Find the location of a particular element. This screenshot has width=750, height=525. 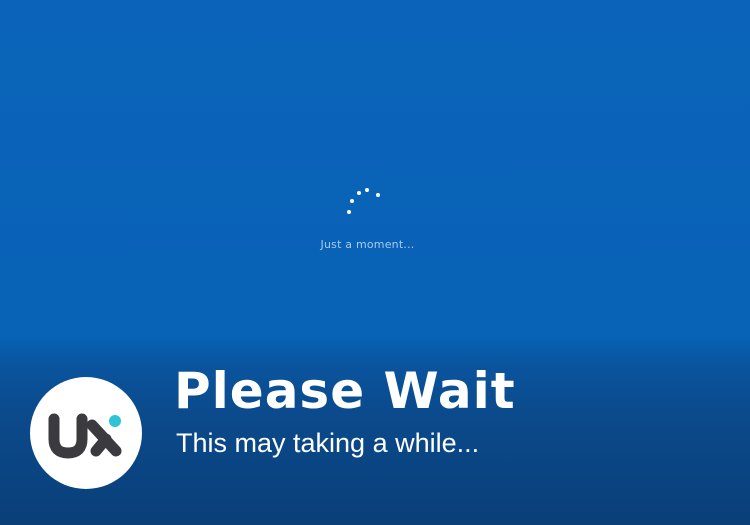

ux-logo-badge is located at coordinates (86, 433).